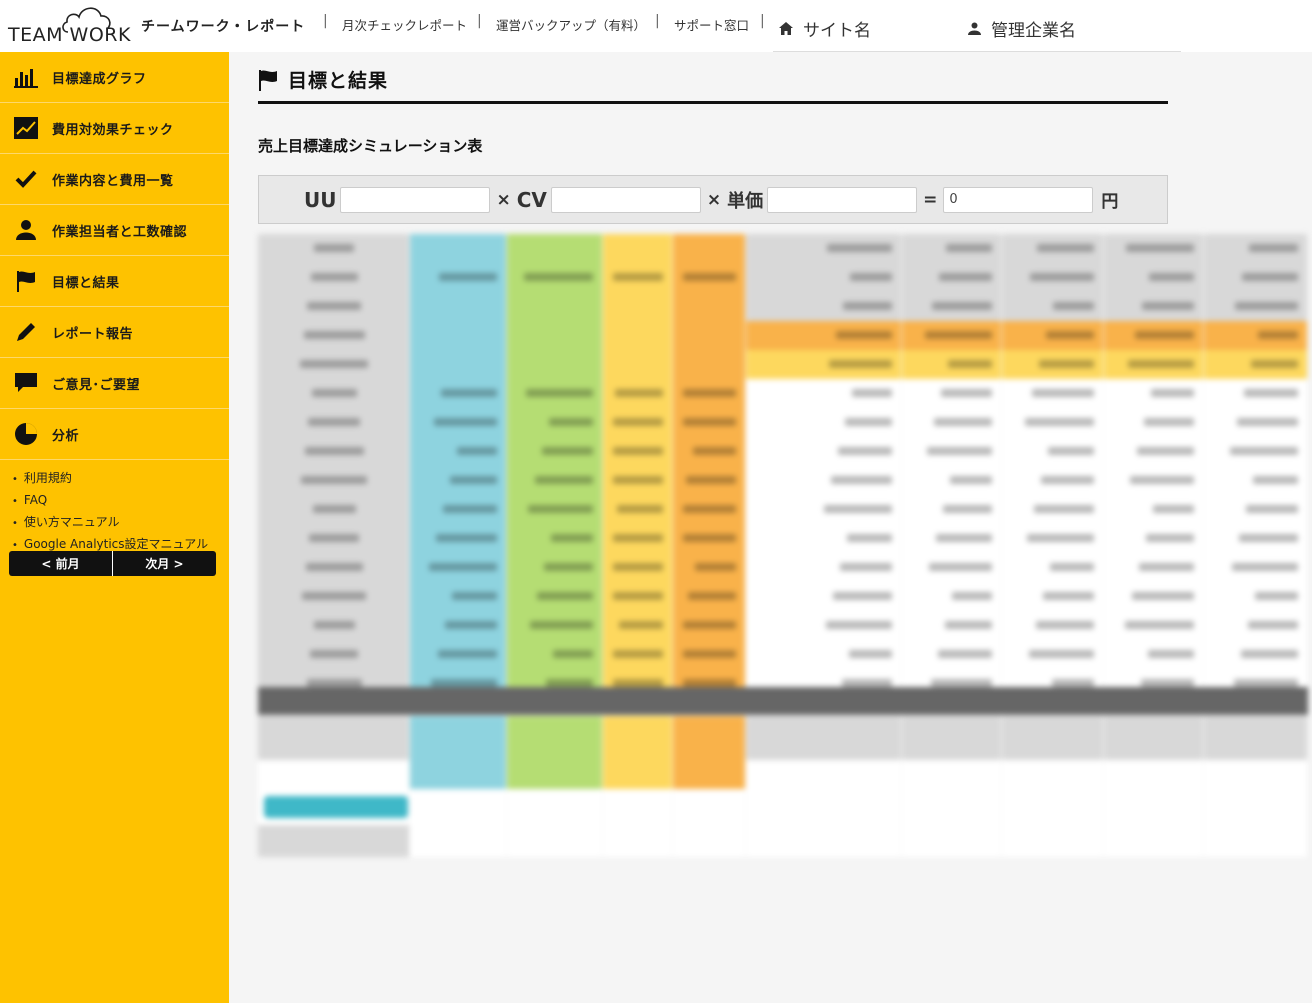  Describe the element at coordinates (114, 230) in the screenshot. I see `sidebar-item-staff-hours: 作業担当者と工数確認` at that location.